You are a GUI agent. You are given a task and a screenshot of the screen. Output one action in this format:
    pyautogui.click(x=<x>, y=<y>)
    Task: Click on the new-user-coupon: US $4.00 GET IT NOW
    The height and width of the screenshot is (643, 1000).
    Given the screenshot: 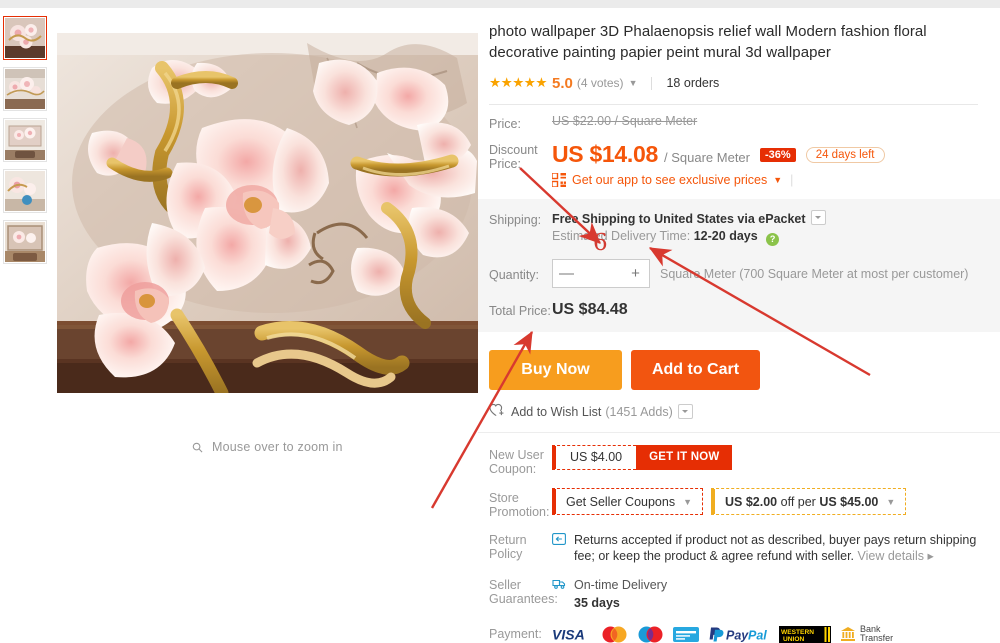 What is the action you would take?
    pyautogui.click(x=642, y=457)
    